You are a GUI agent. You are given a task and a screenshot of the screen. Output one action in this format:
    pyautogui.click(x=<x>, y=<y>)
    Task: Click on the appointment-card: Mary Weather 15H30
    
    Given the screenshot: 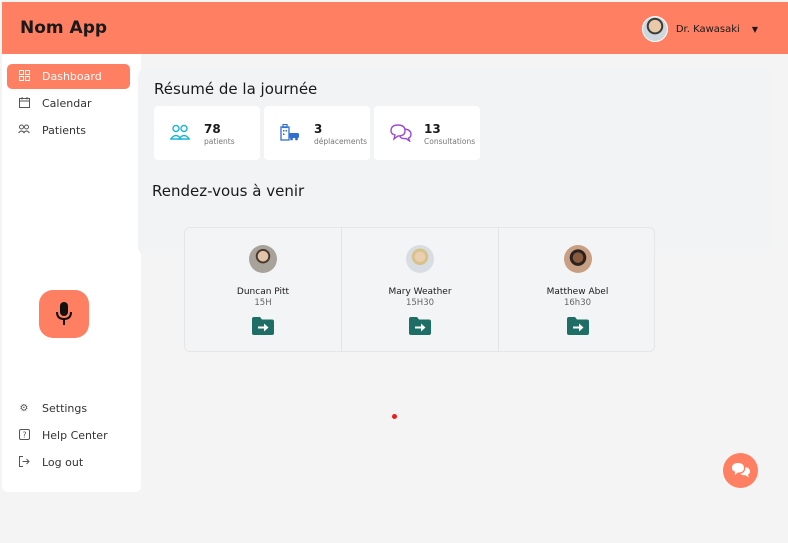 What is the action you would take?
    pyautogui.click(x=420, y=289)
    